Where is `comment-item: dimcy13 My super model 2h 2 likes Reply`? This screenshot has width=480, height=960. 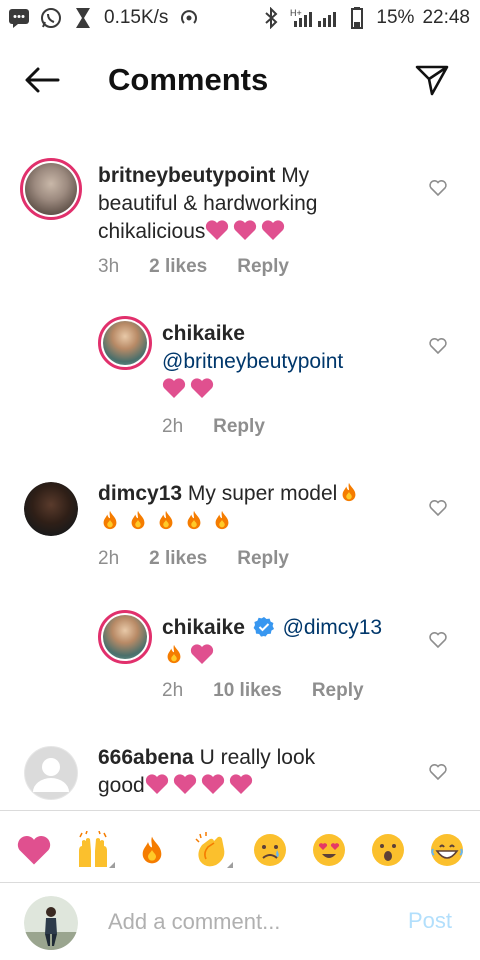 comment-item: dimcy13 My super model 2h 2 likes Reply is located at coordinates (240, 533).